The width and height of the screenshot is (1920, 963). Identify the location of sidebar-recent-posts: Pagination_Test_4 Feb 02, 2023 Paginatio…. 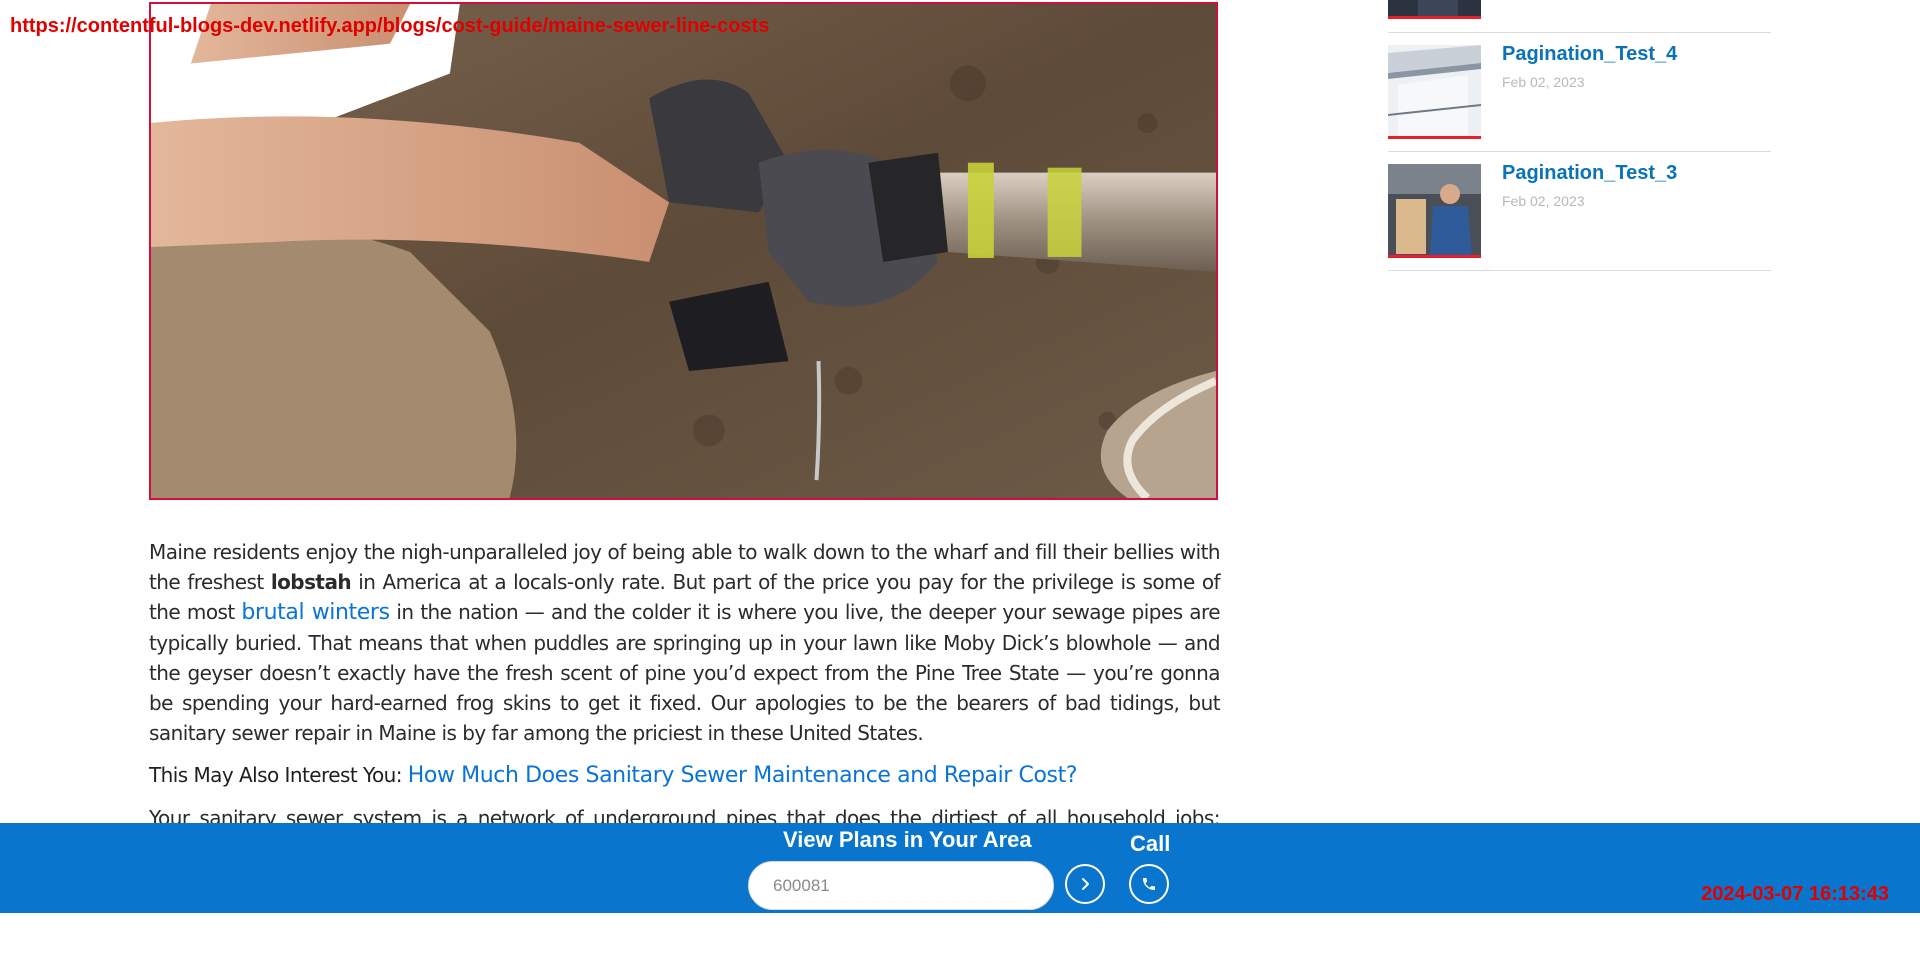
(1579, 135).